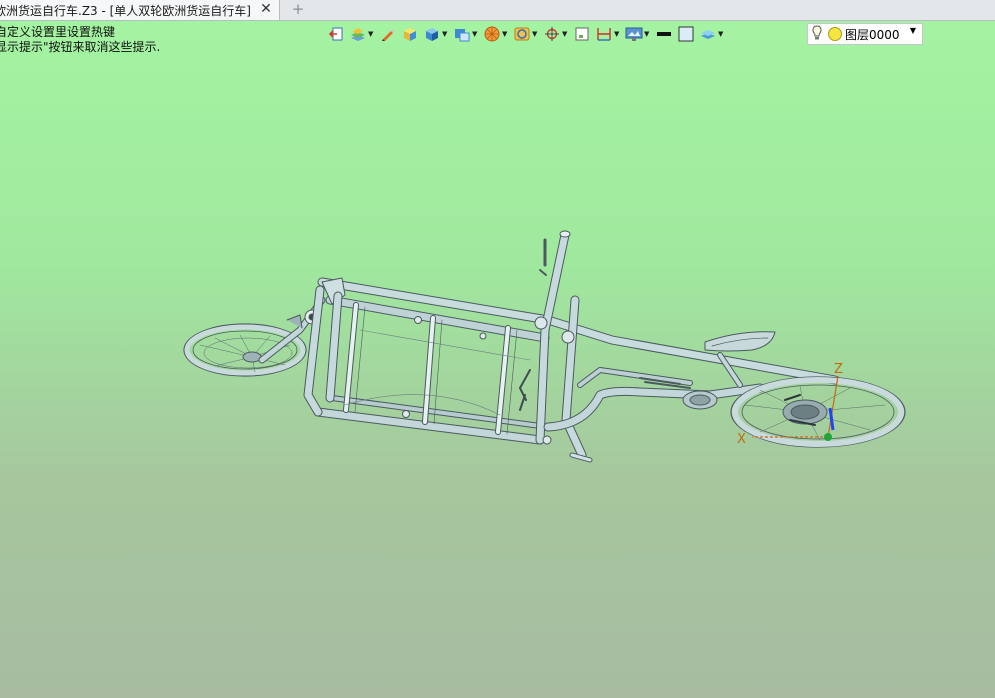  Describe the element at coordinates (358, 34) in the screenshot. I see `layers-view-icon` at that location.